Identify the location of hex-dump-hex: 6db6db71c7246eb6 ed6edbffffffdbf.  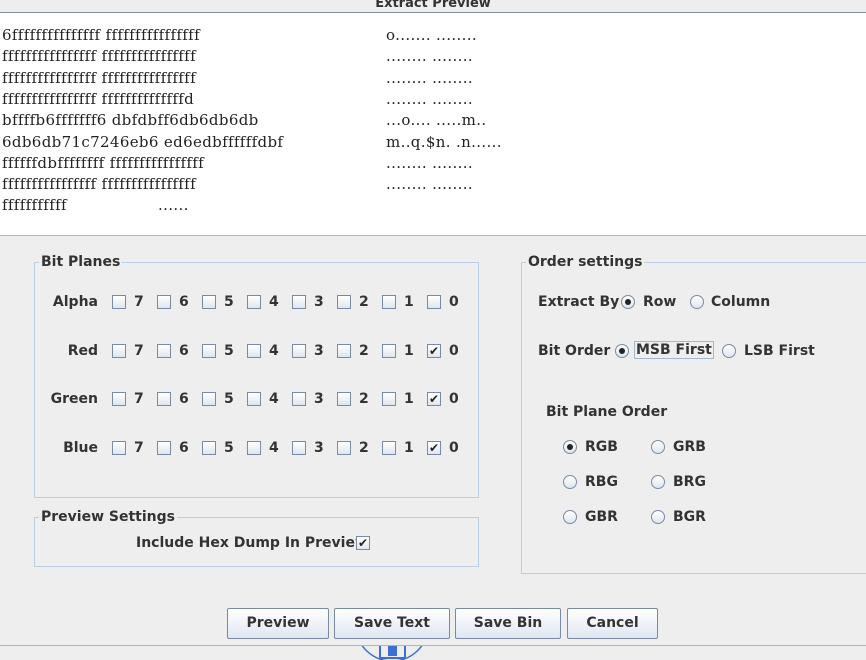
(143, 141).